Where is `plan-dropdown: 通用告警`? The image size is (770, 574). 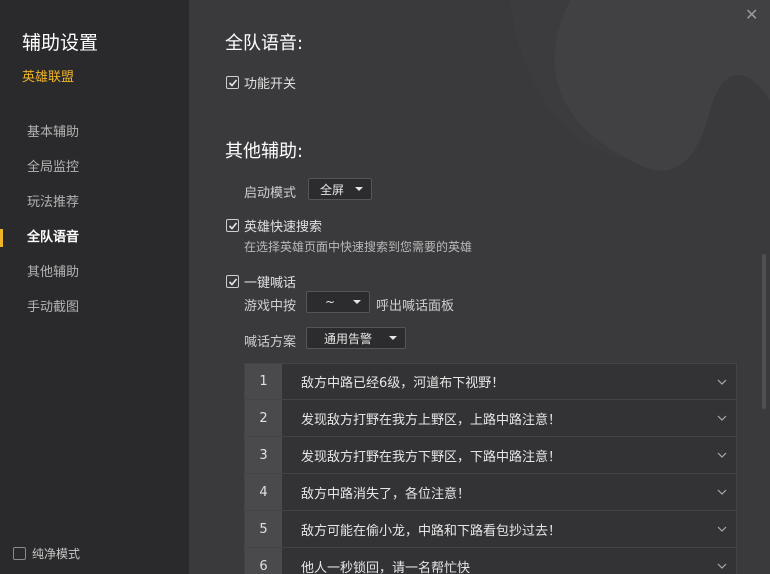 plan-dropdown: 通用告警 is located at coordinates (356, 338).